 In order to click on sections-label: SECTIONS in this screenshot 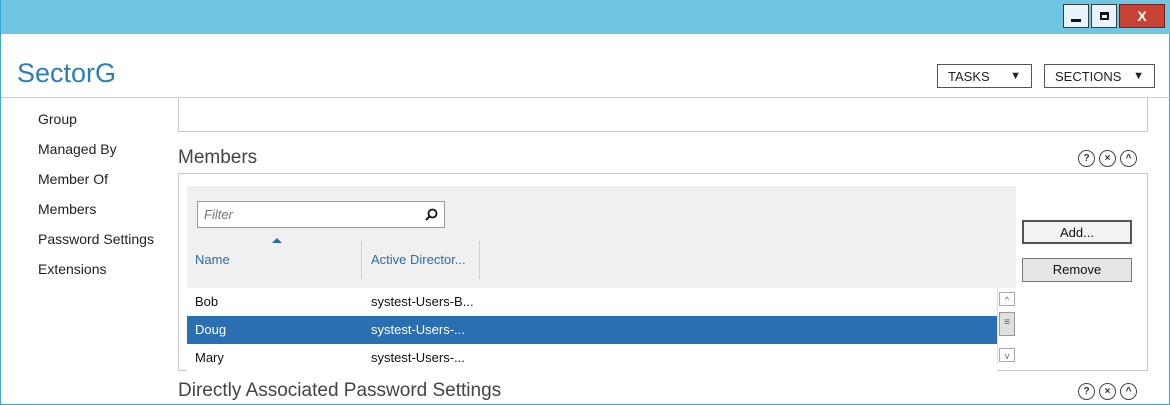, I will do `click(1088, 76)`.